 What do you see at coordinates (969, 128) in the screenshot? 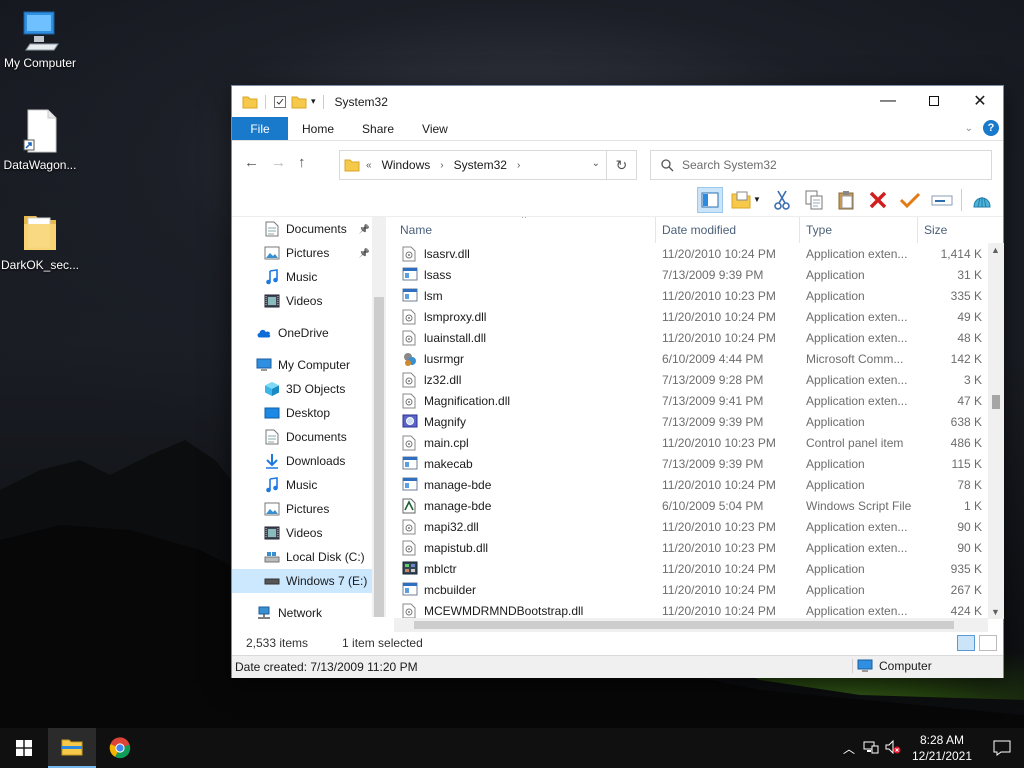
I see `expand-ribbon-icon: ⌄` at bounding box center [969, 128].